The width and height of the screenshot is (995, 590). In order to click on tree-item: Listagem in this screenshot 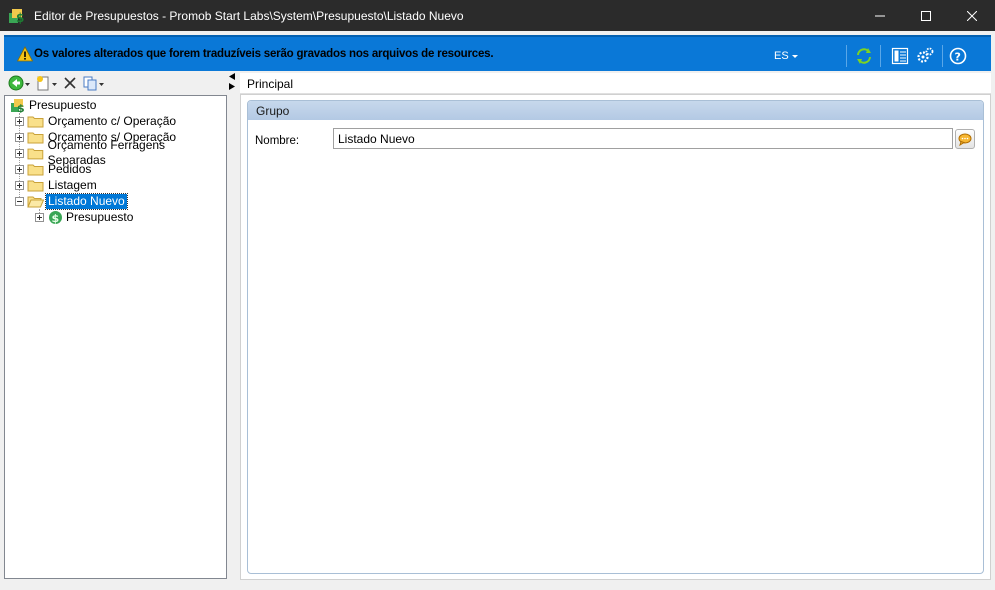, I will do `click(57, 185)`.